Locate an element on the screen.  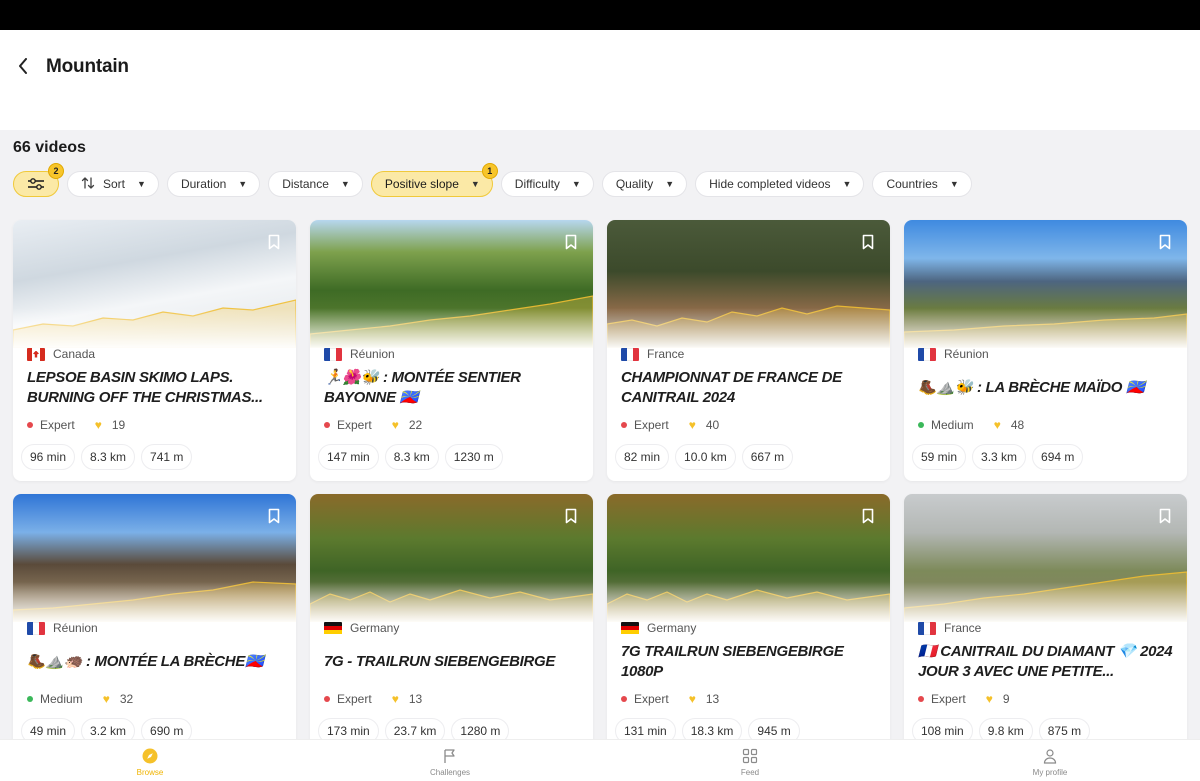
filter-chip-quality: Quality ▼ is located at coordinates (644, 184).